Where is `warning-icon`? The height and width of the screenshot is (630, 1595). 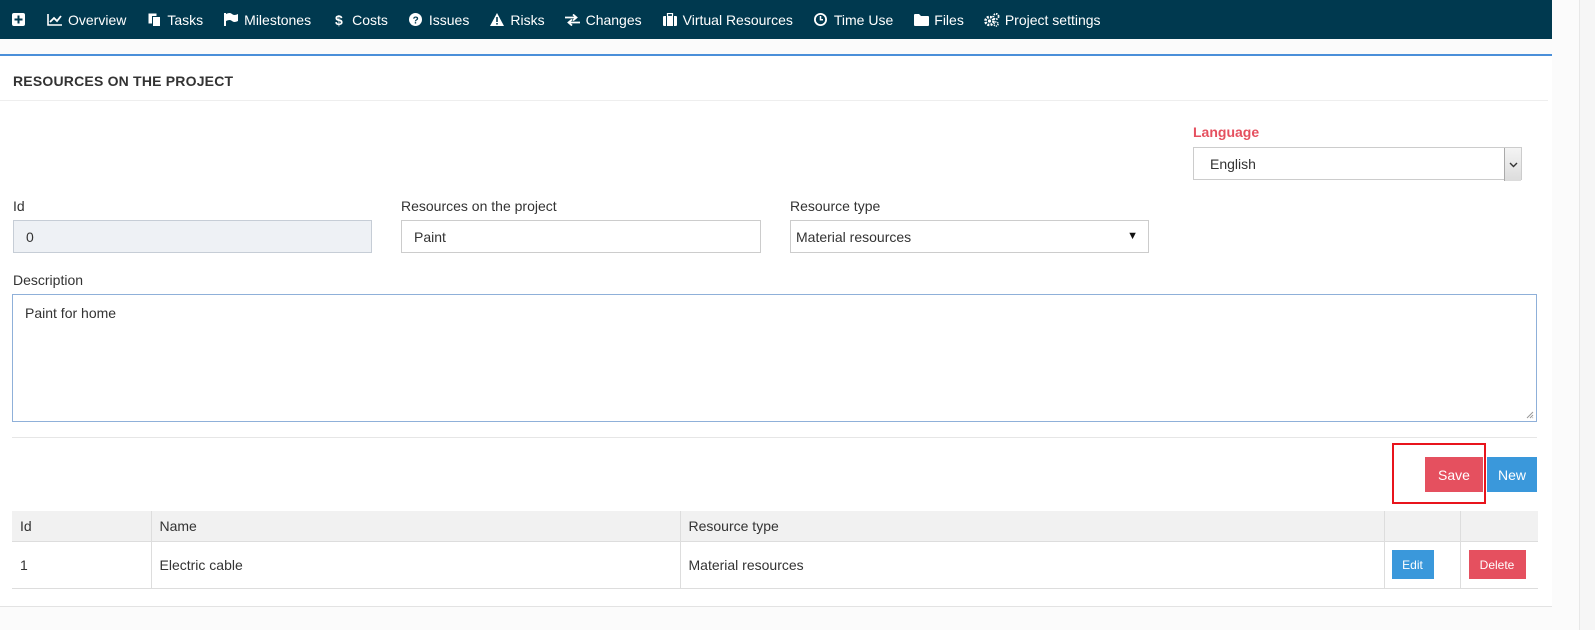 warning-icon is located at coordinates (497, 20).